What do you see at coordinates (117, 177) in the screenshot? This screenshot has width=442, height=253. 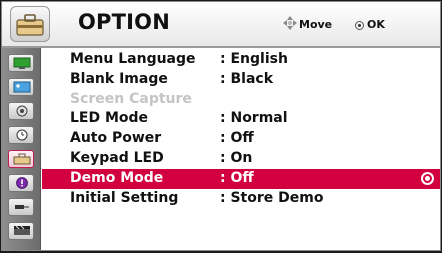 I see `menu-item-label: Demo Mode` at bounding box center [117, 177].